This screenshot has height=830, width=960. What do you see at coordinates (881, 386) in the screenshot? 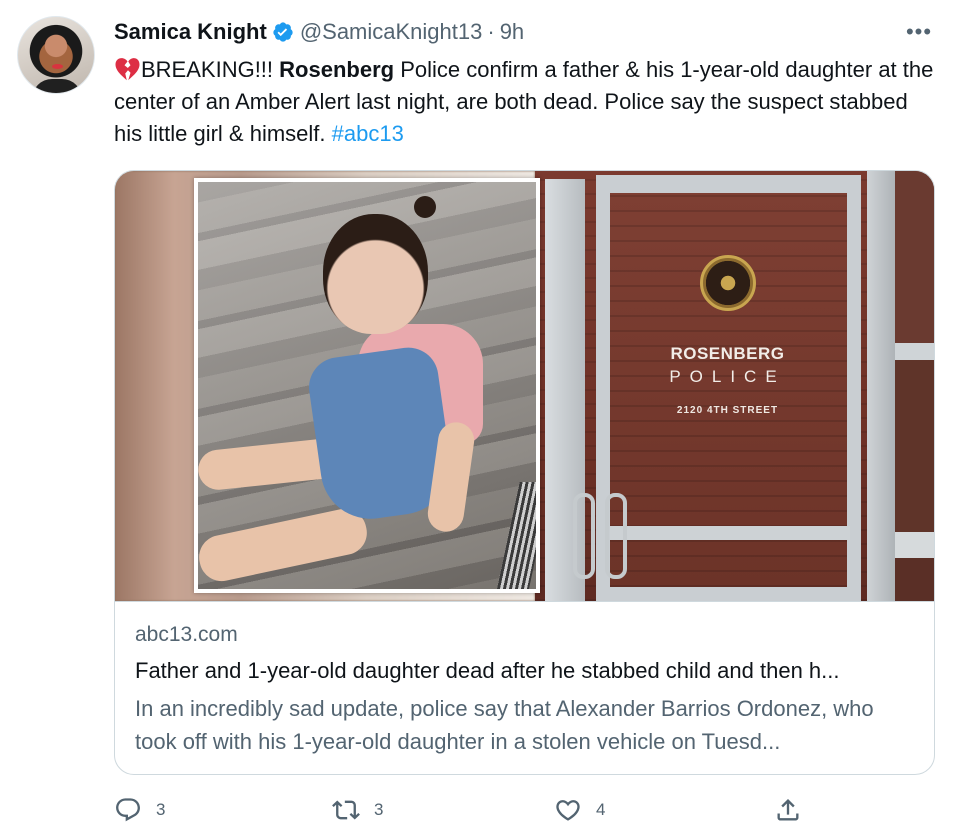
I see `door-frame-right` at bounding box center [881, 386].